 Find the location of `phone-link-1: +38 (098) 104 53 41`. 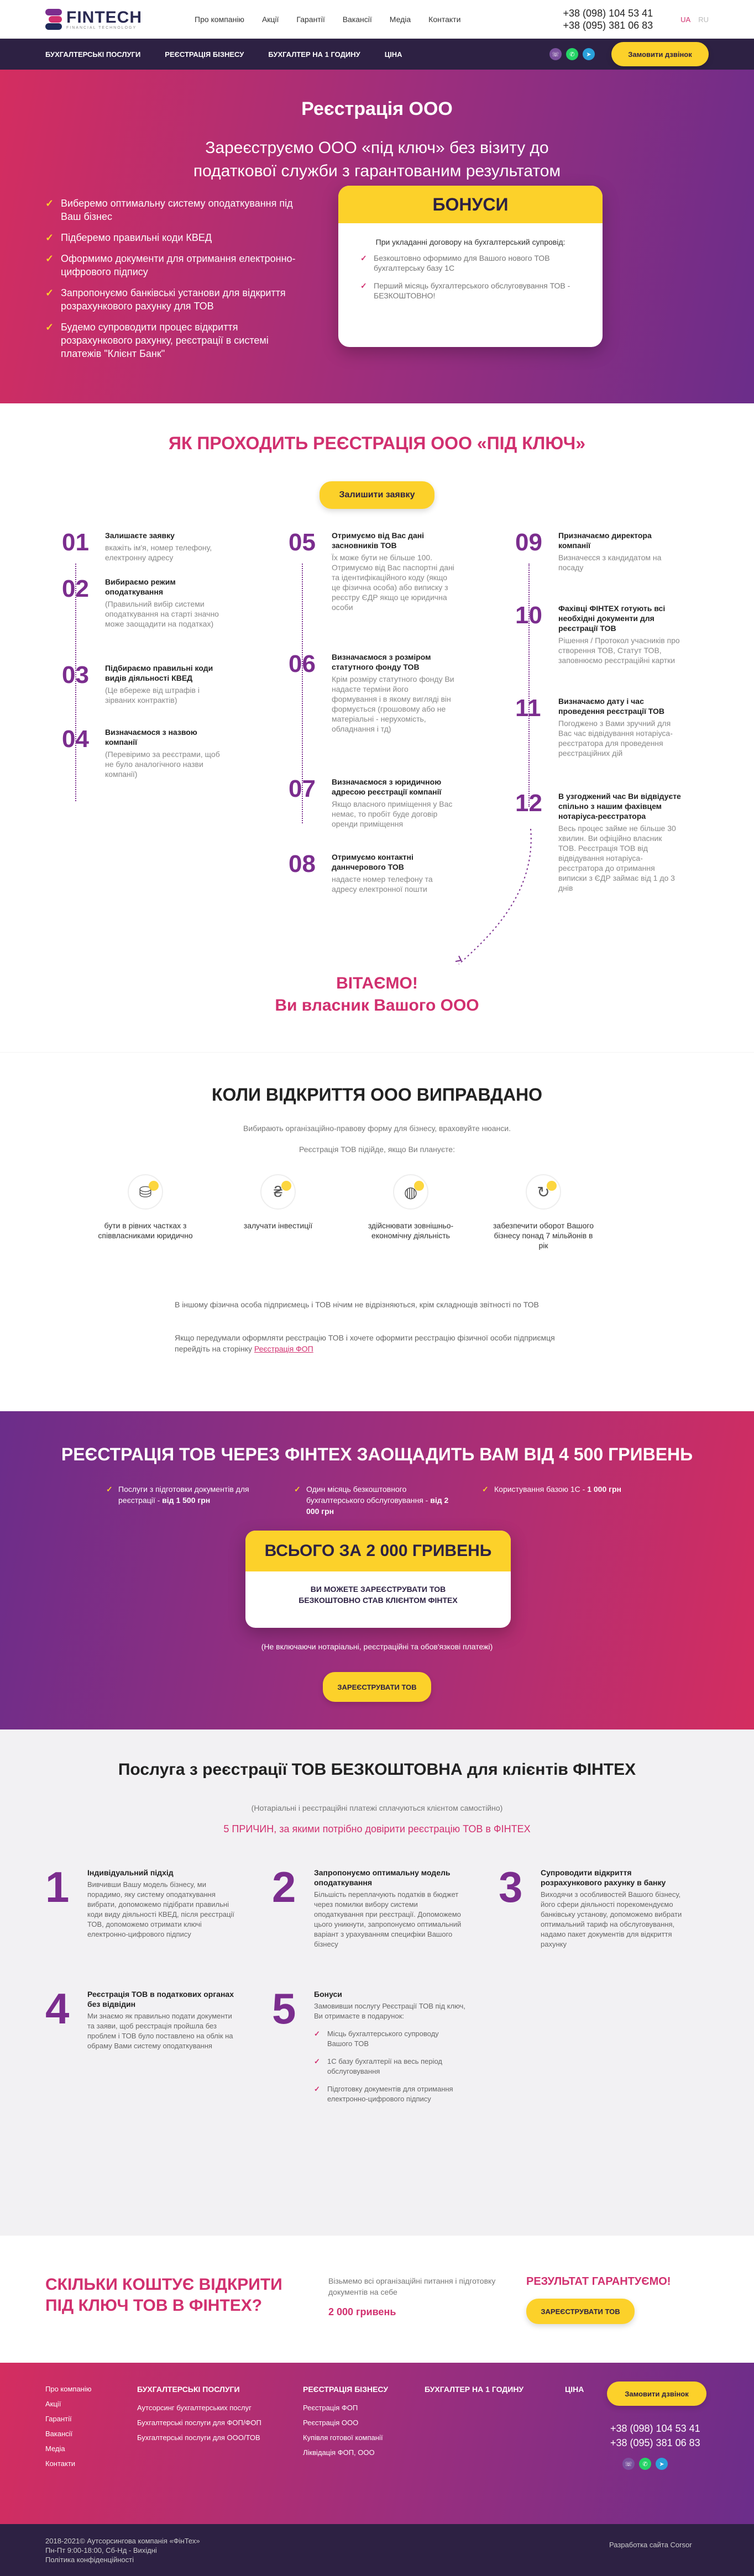

phone-link-1: +38 (098) 104 53 41 is located at coordinates (608, 13).